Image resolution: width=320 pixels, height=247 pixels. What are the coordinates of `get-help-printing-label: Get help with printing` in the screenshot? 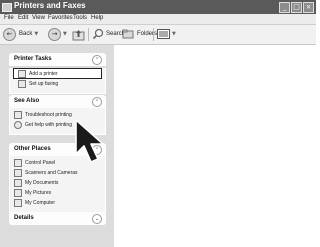 It's located at (48, 125).